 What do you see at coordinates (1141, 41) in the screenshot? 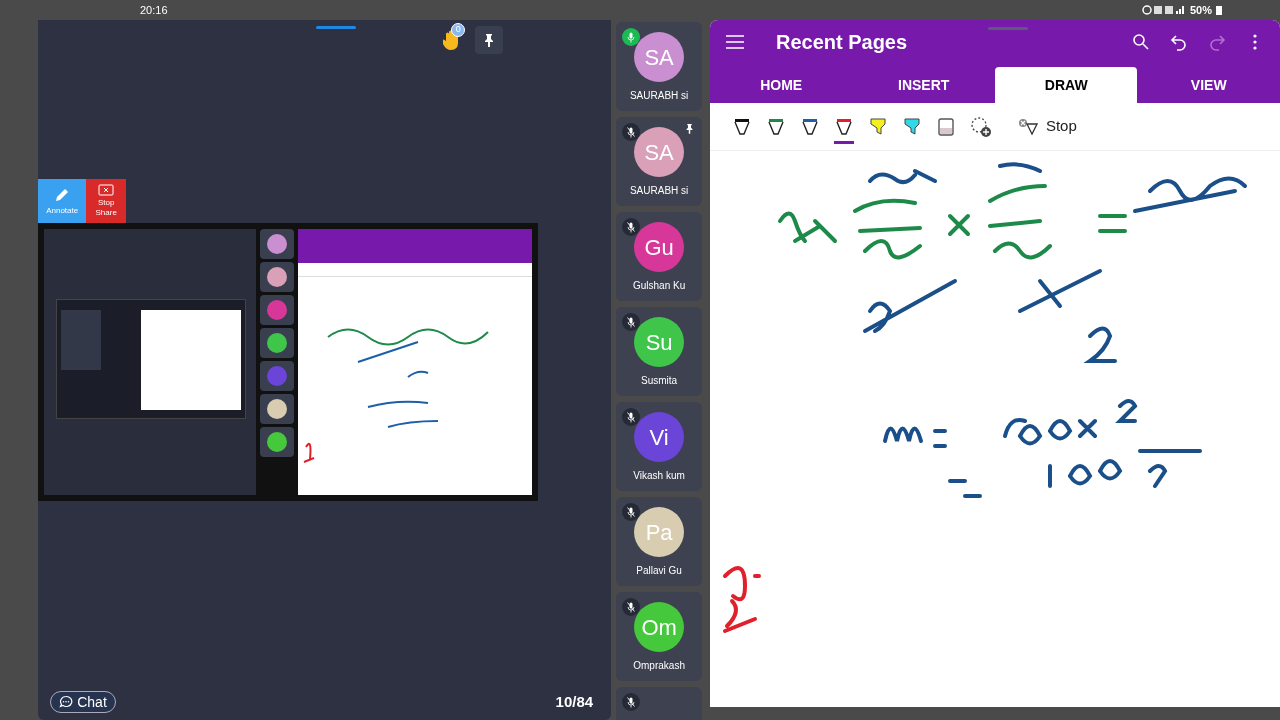
I see `search-icon` at bounding box center [1141, 41].